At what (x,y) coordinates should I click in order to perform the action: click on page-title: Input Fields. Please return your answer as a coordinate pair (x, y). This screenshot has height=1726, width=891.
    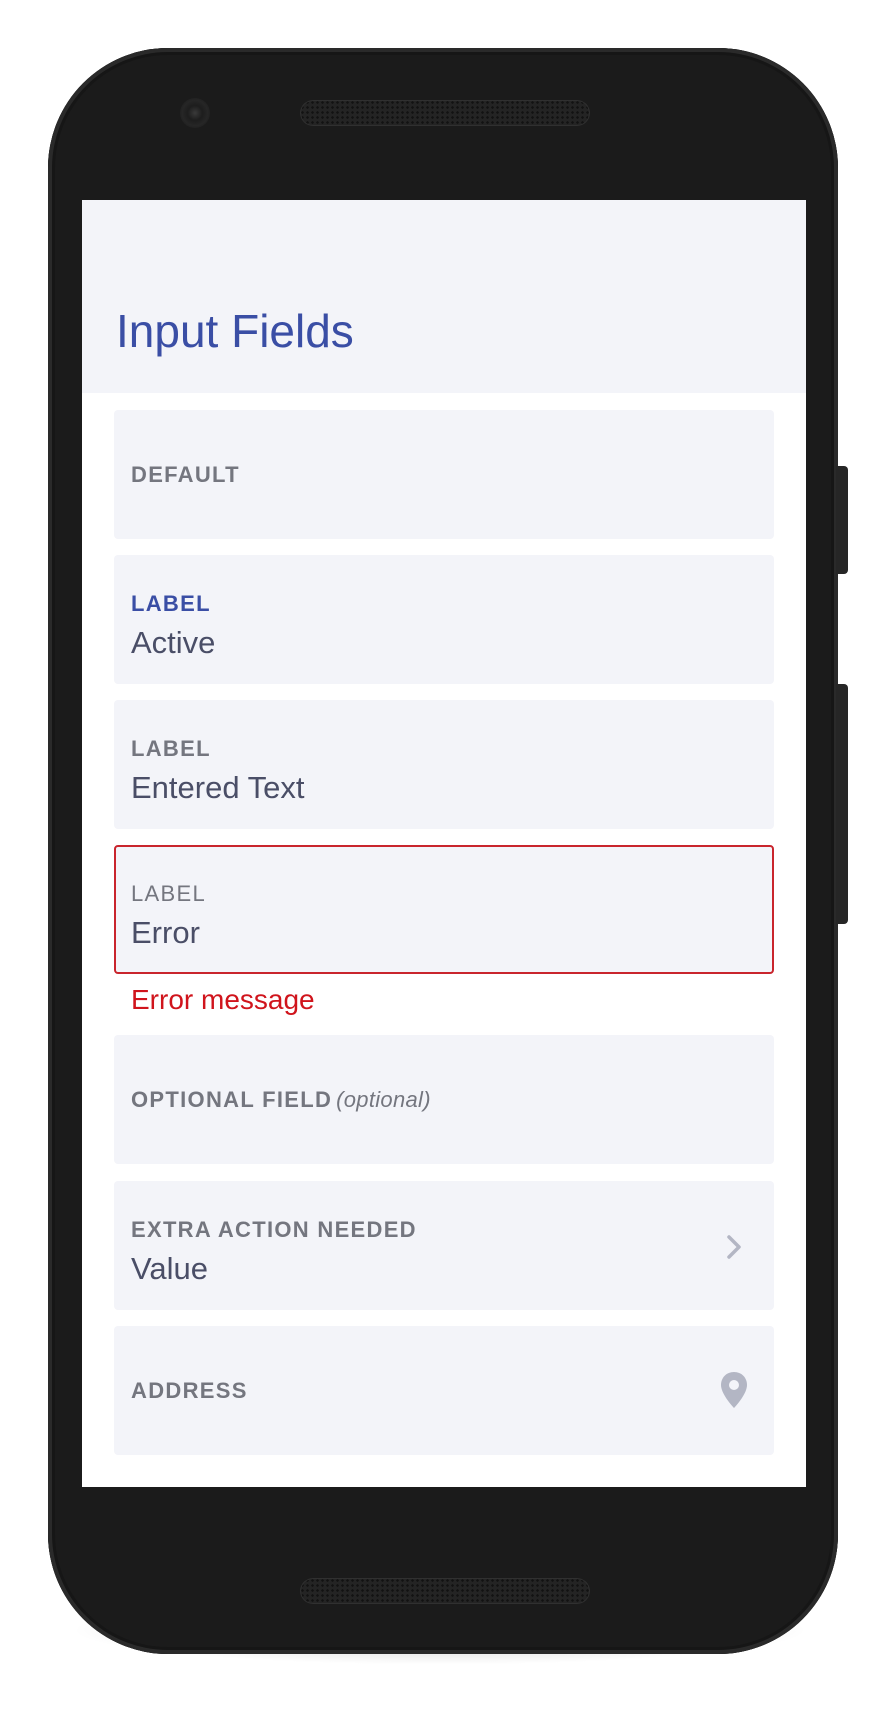
    Looking at the image, I should click on (235, 331).